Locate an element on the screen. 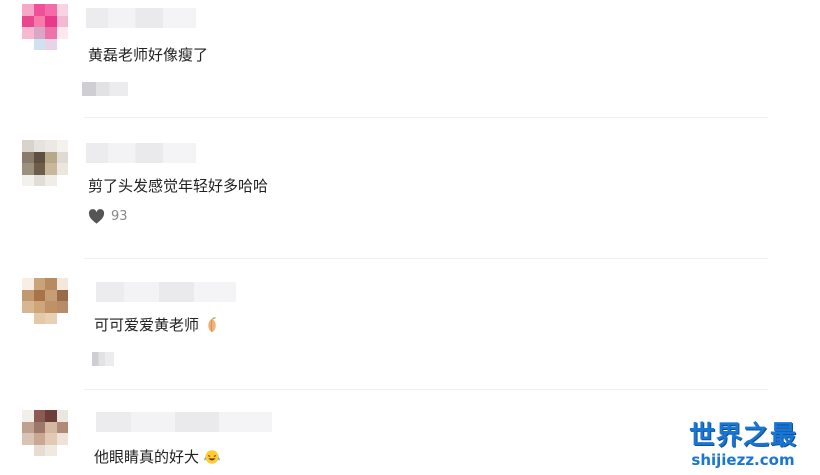 Image resolution: width=820 pixels, height=475 pixels. peach-emoji is located at coordinates (212, 325).